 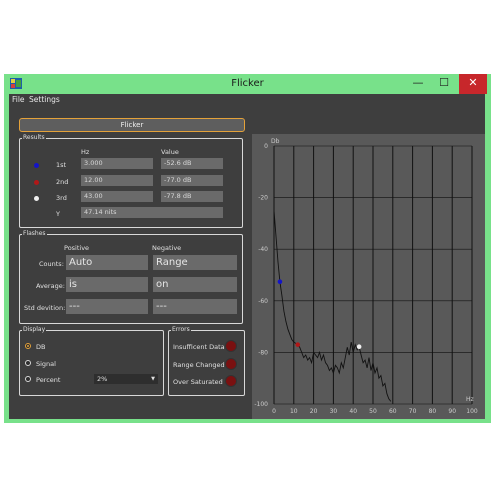 What do you see at coordinates (192, 163) in the screenshot?
I see `result-1st-value: -52.6 dB` at bounding box center [192, 163].